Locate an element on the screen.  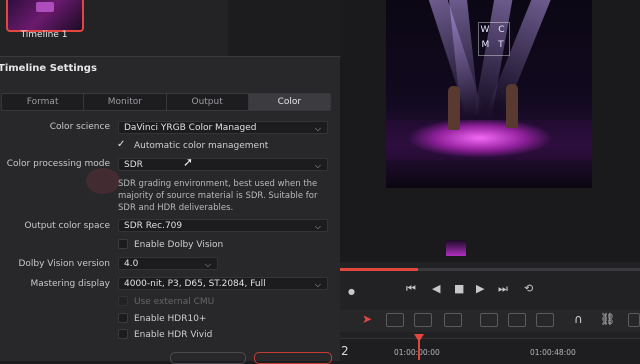
tab-monitor: Monitor is located at coordinates (125, 102).